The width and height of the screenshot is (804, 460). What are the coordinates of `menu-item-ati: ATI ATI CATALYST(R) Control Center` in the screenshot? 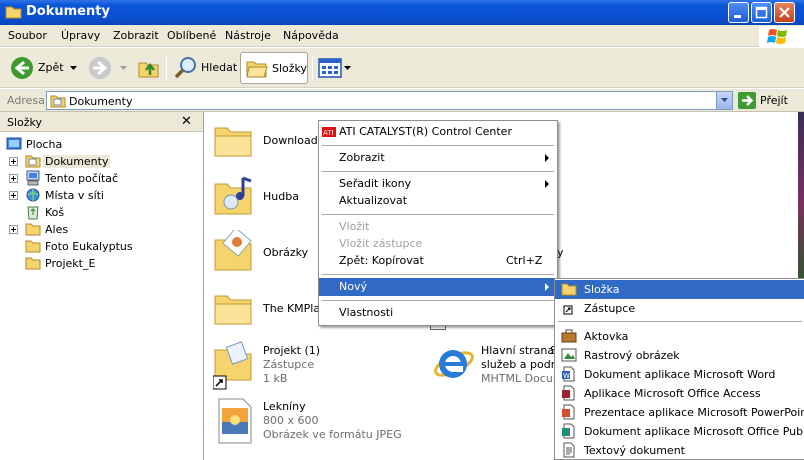 It's located at (438, 132).